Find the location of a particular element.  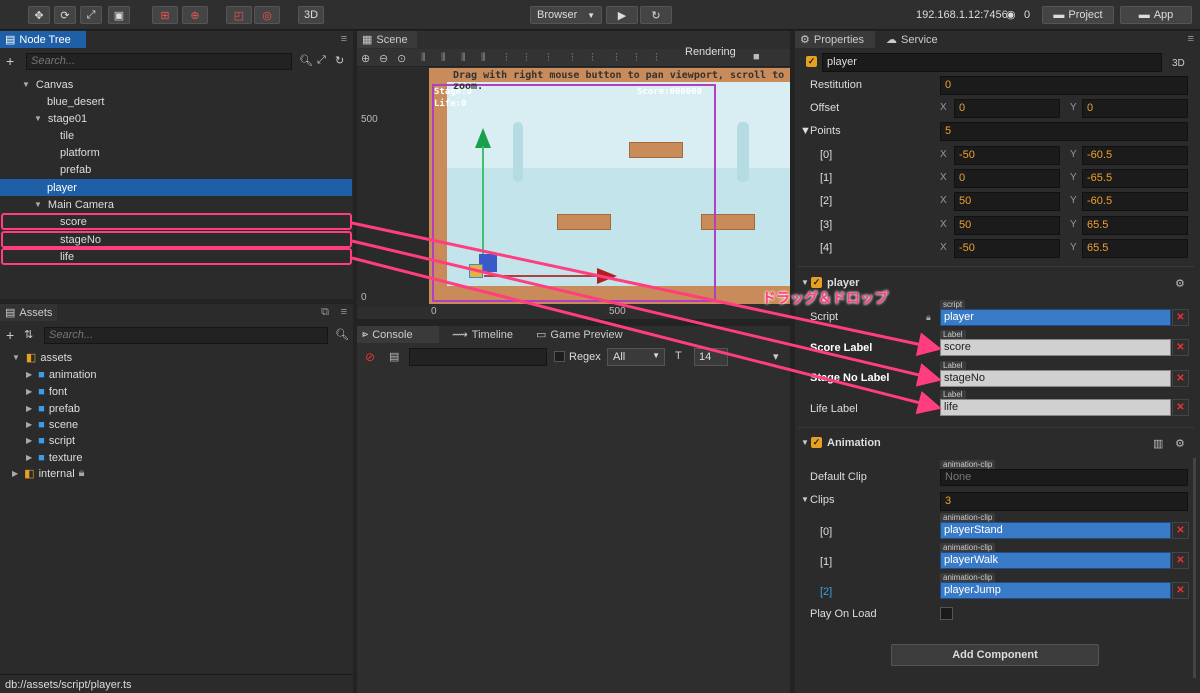

browser-select: Browser ▼ is located at coordinates (566, 15).